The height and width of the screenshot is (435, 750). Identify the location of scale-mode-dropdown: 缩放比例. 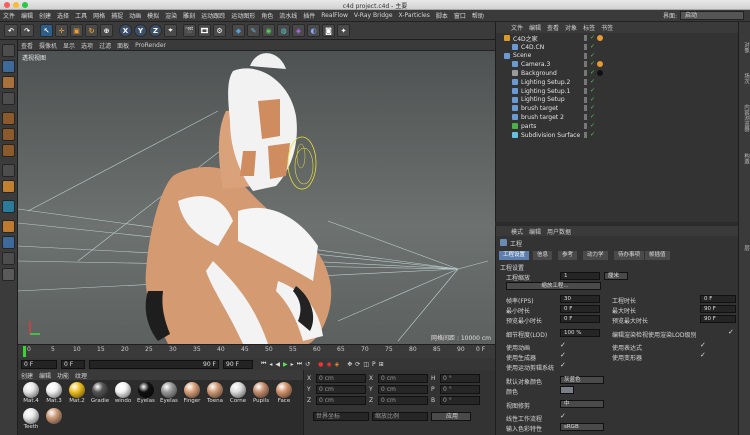
(400, 416).